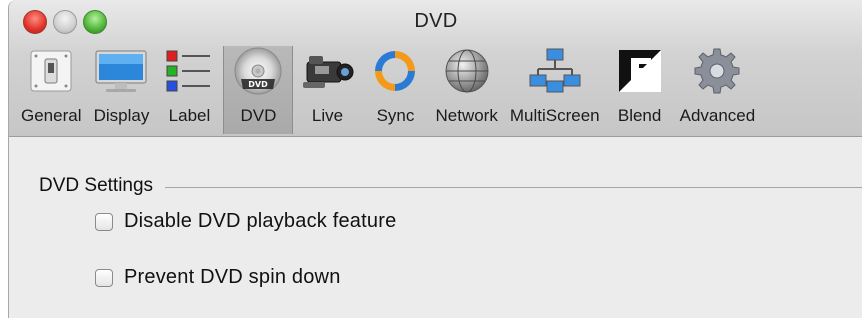 The width and height of the screenshot is (862, 318). I want to click on tab-advanced: Advanced, so click(718, 90).